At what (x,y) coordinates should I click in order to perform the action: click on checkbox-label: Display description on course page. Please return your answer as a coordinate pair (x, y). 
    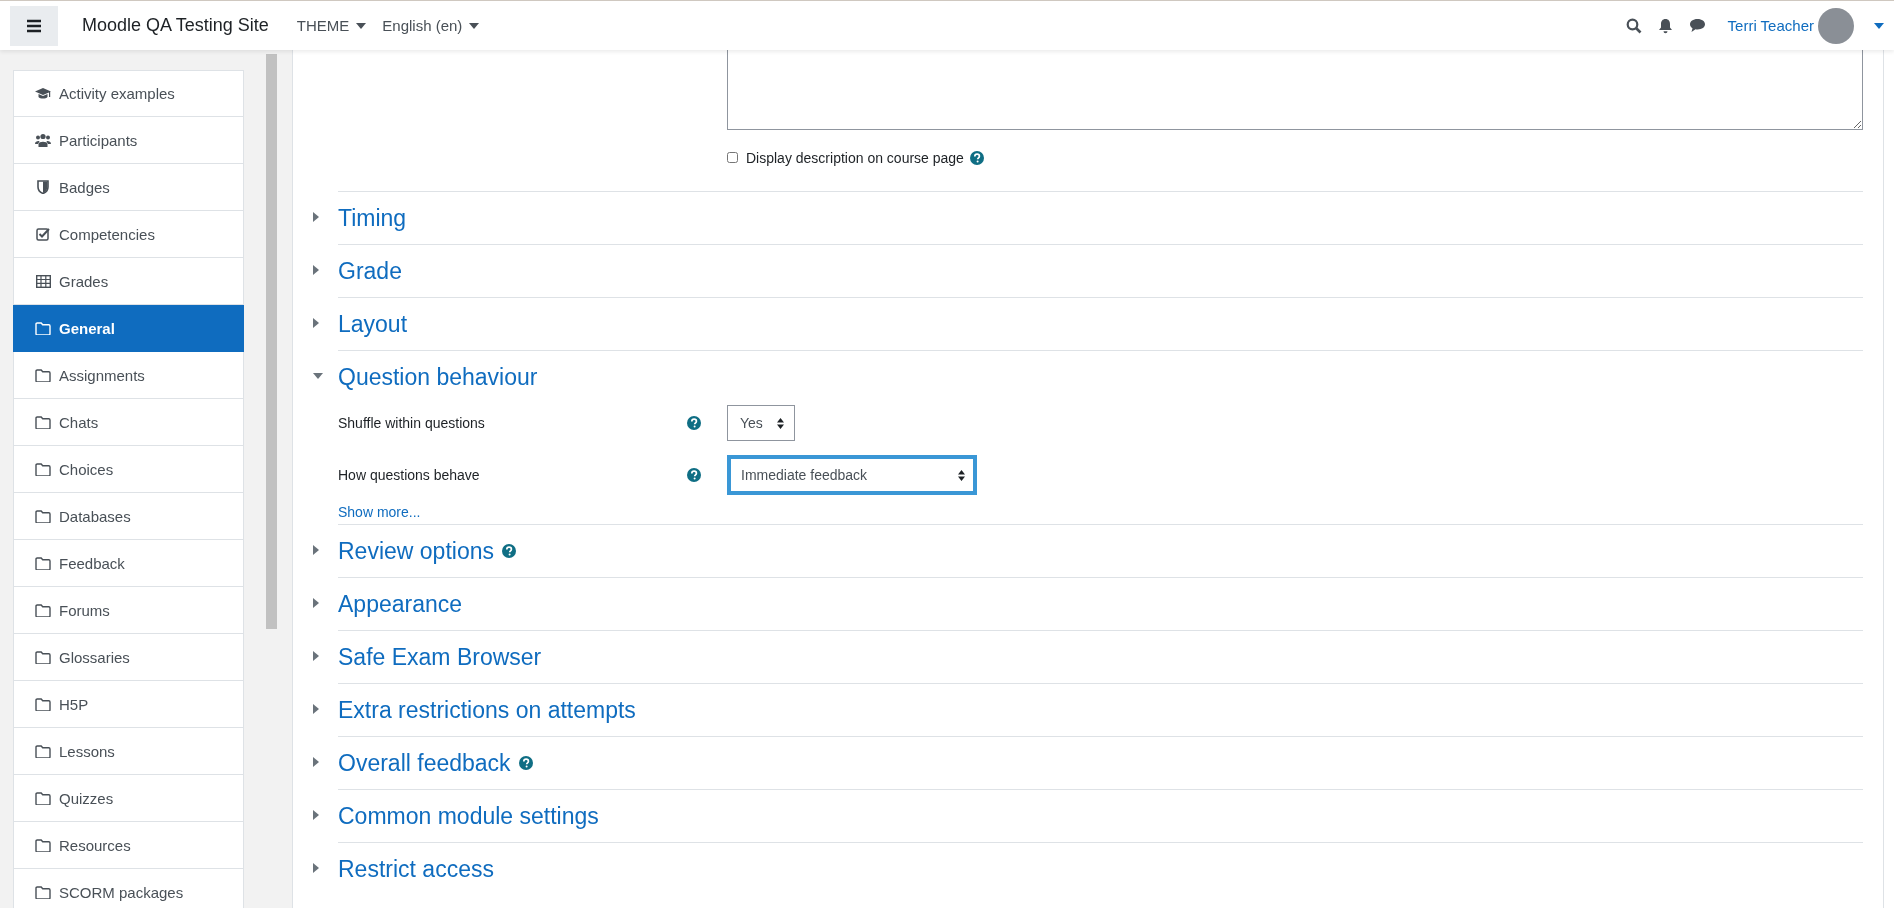
    Looking at the image, I should click on (855, 157).